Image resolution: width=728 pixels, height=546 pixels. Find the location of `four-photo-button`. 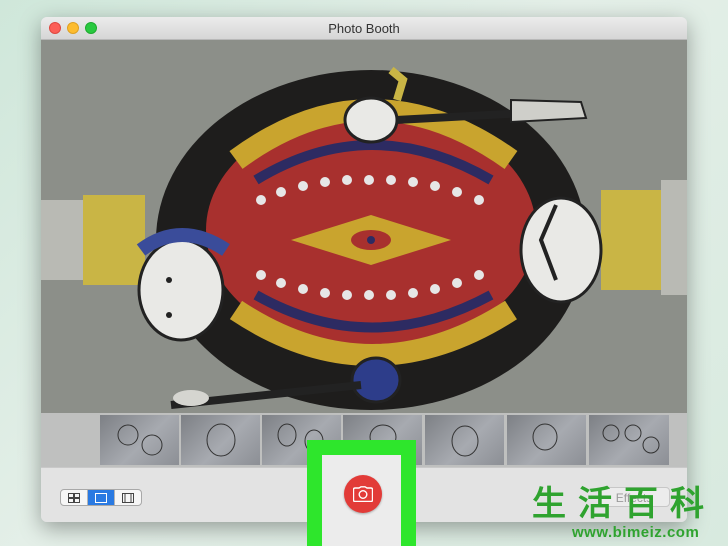

four-photo-button is located at coordinates (74, 497).